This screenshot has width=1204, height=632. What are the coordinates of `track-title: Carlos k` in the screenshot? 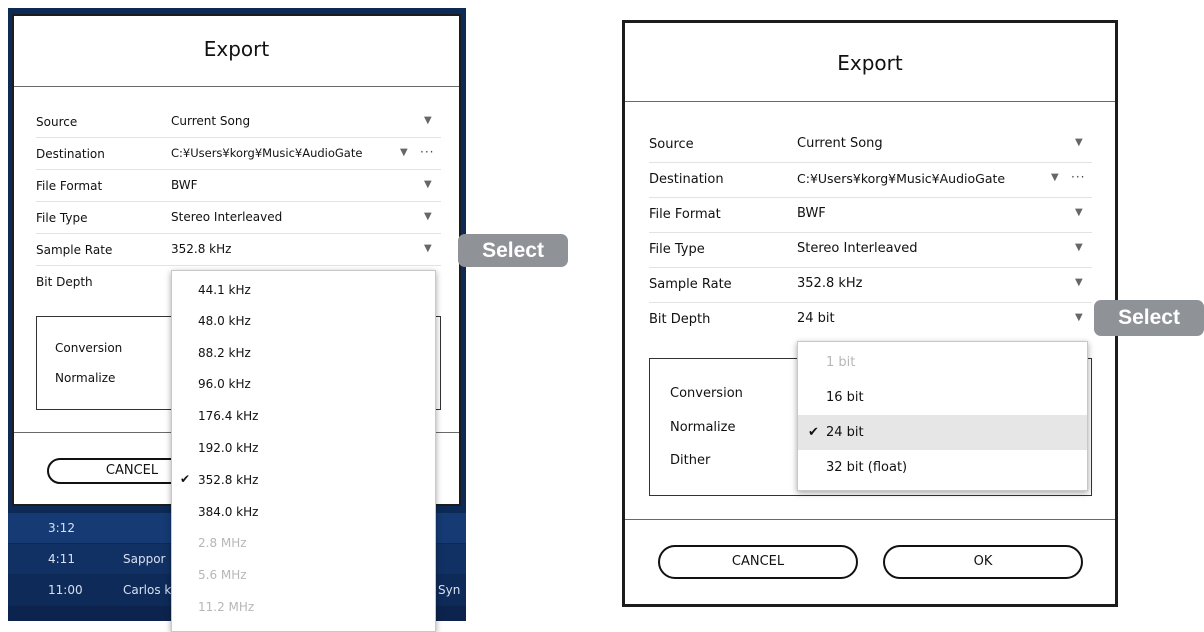 It's located at (147, 590).